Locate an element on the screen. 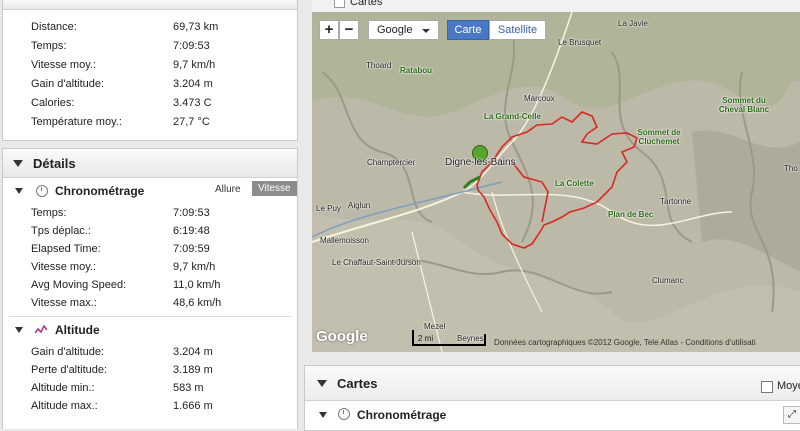  map-top-title: Cartes is located at coordinates (366, 4).